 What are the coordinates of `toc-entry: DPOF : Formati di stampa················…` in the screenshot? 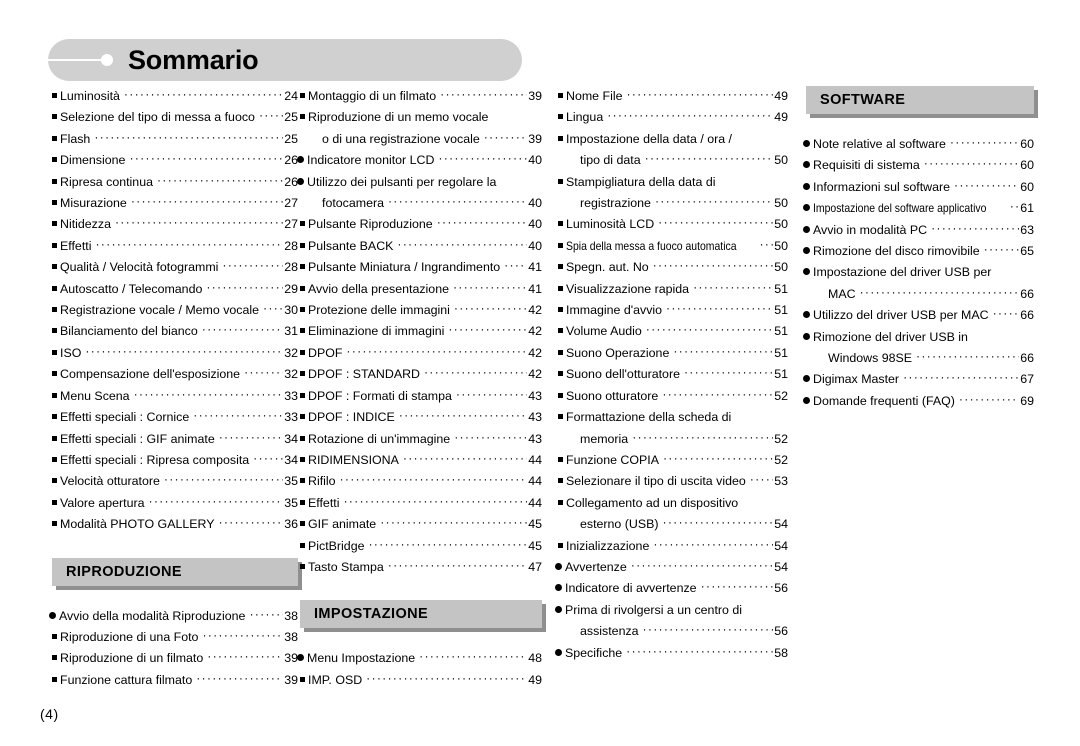 It's located at (421, 396).